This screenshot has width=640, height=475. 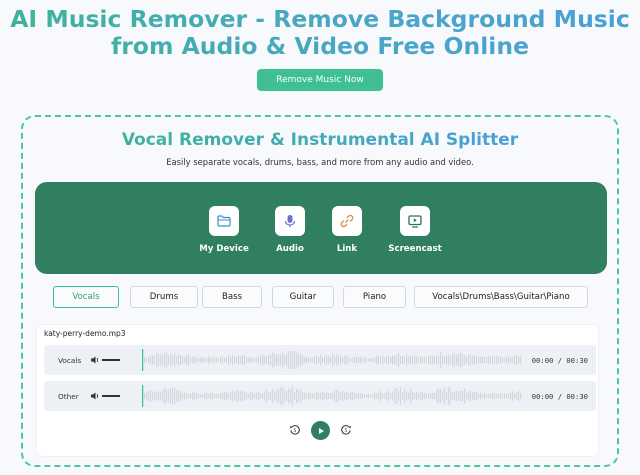 I want to click on source-screencast: Screencast, so click(x=415, y=230).